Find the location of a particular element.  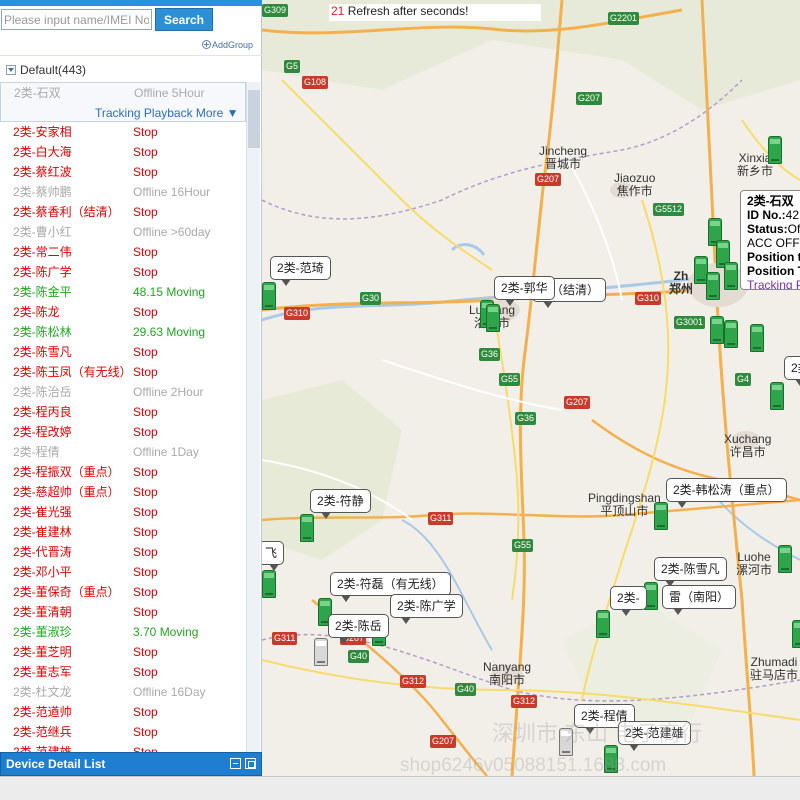

device-row: 2类-常二伟 Stop is located at coordinates (123, 252).